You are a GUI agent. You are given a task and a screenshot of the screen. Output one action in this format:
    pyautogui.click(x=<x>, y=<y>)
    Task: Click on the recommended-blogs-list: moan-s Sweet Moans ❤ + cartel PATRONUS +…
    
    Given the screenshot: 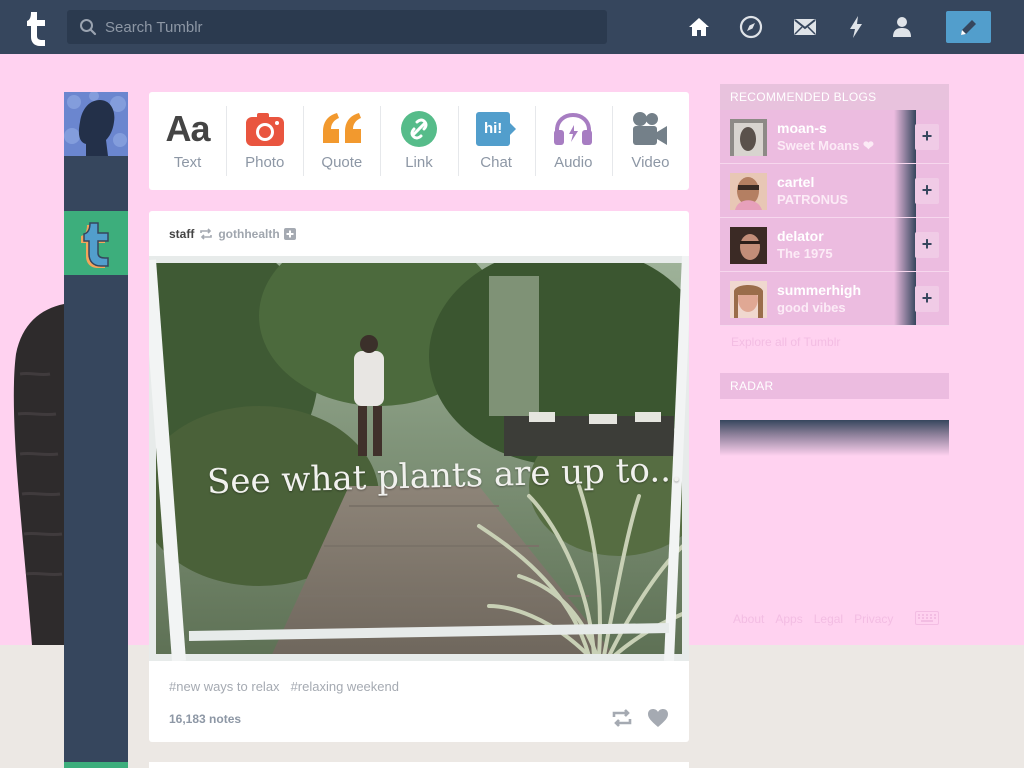 What is the action you would take?
    pyautogui.click(x=834, y=218)
    